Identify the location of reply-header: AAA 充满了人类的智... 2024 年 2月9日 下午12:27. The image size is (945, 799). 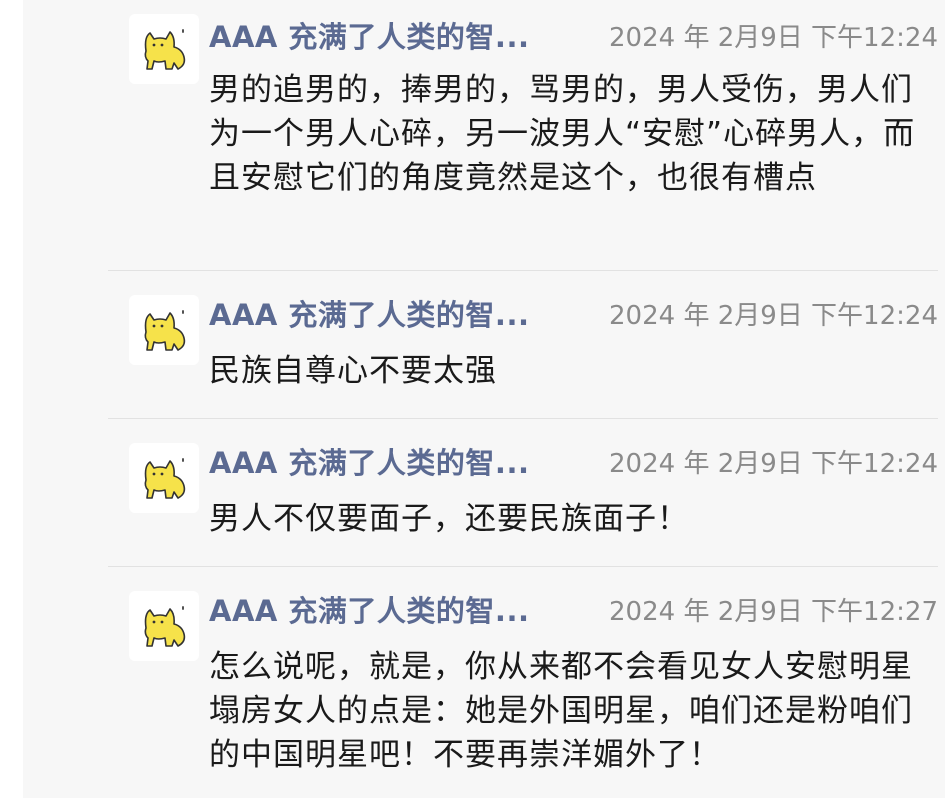
(573, 609).